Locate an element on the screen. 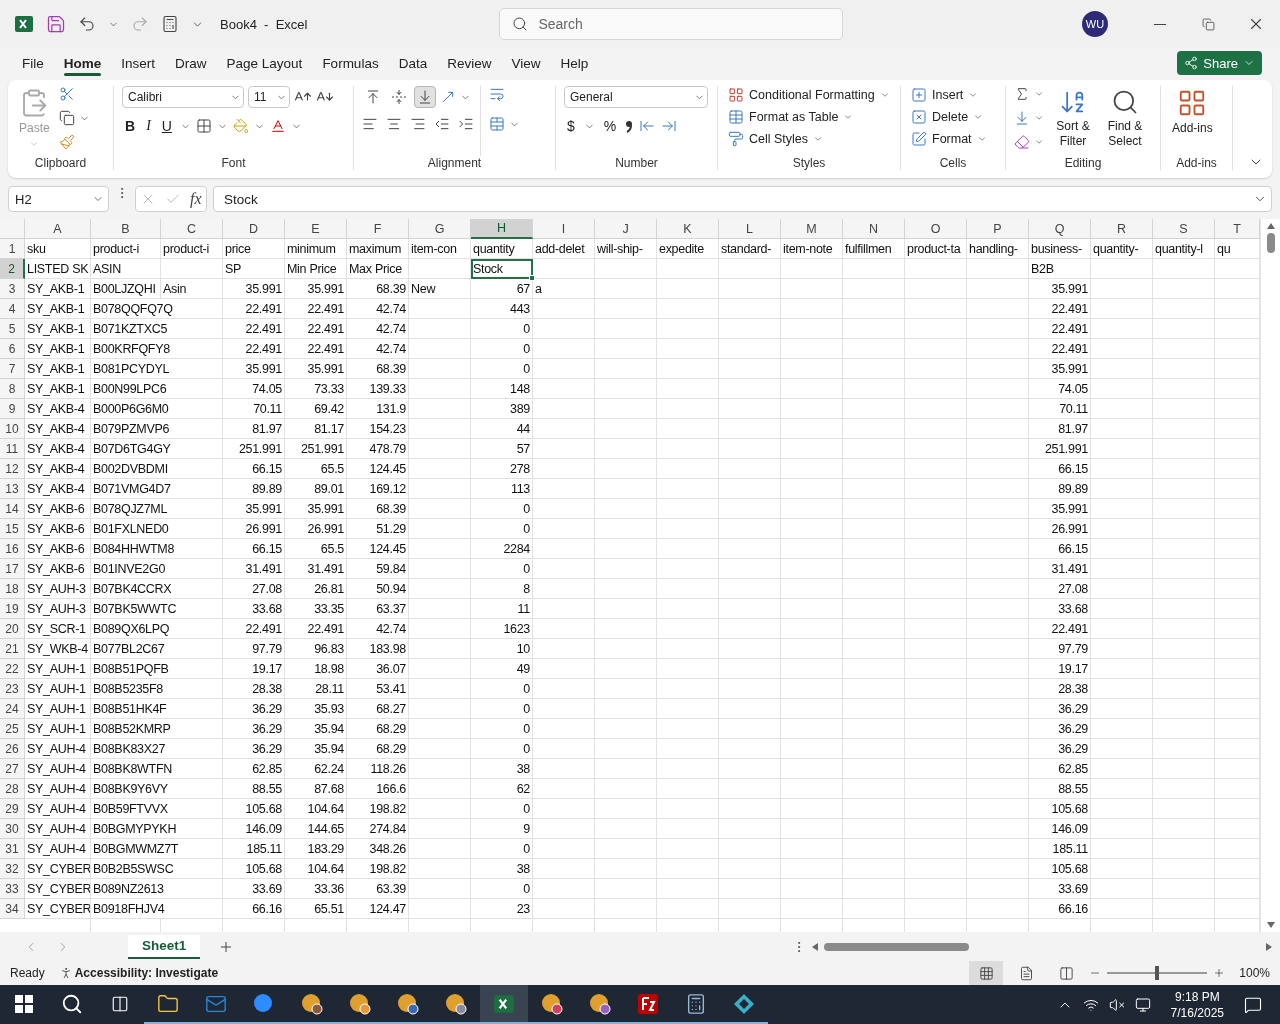 This screenshot has height=1024, width=1280. row-header: 10 is located at coordinates (12, 429).